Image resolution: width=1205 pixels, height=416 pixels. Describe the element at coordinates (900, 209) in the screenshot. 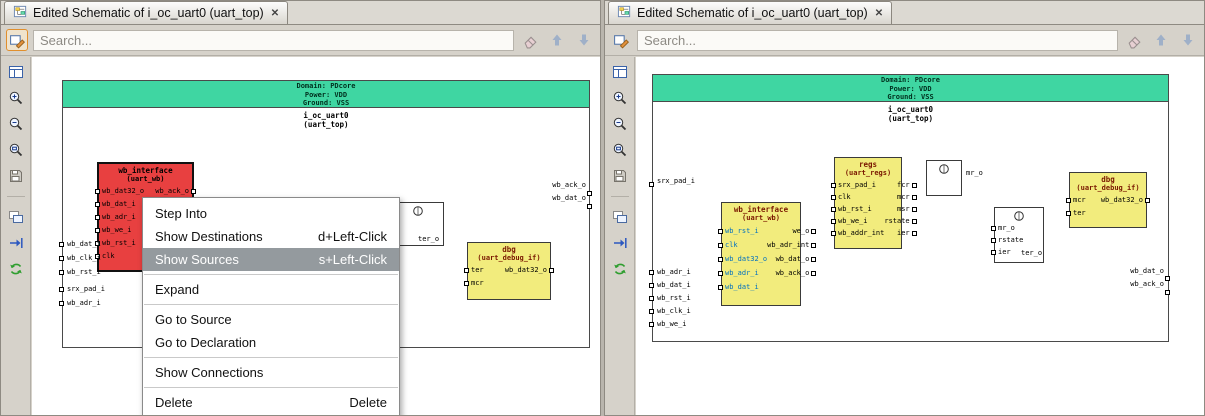

I see `port-row: msr` at that location.